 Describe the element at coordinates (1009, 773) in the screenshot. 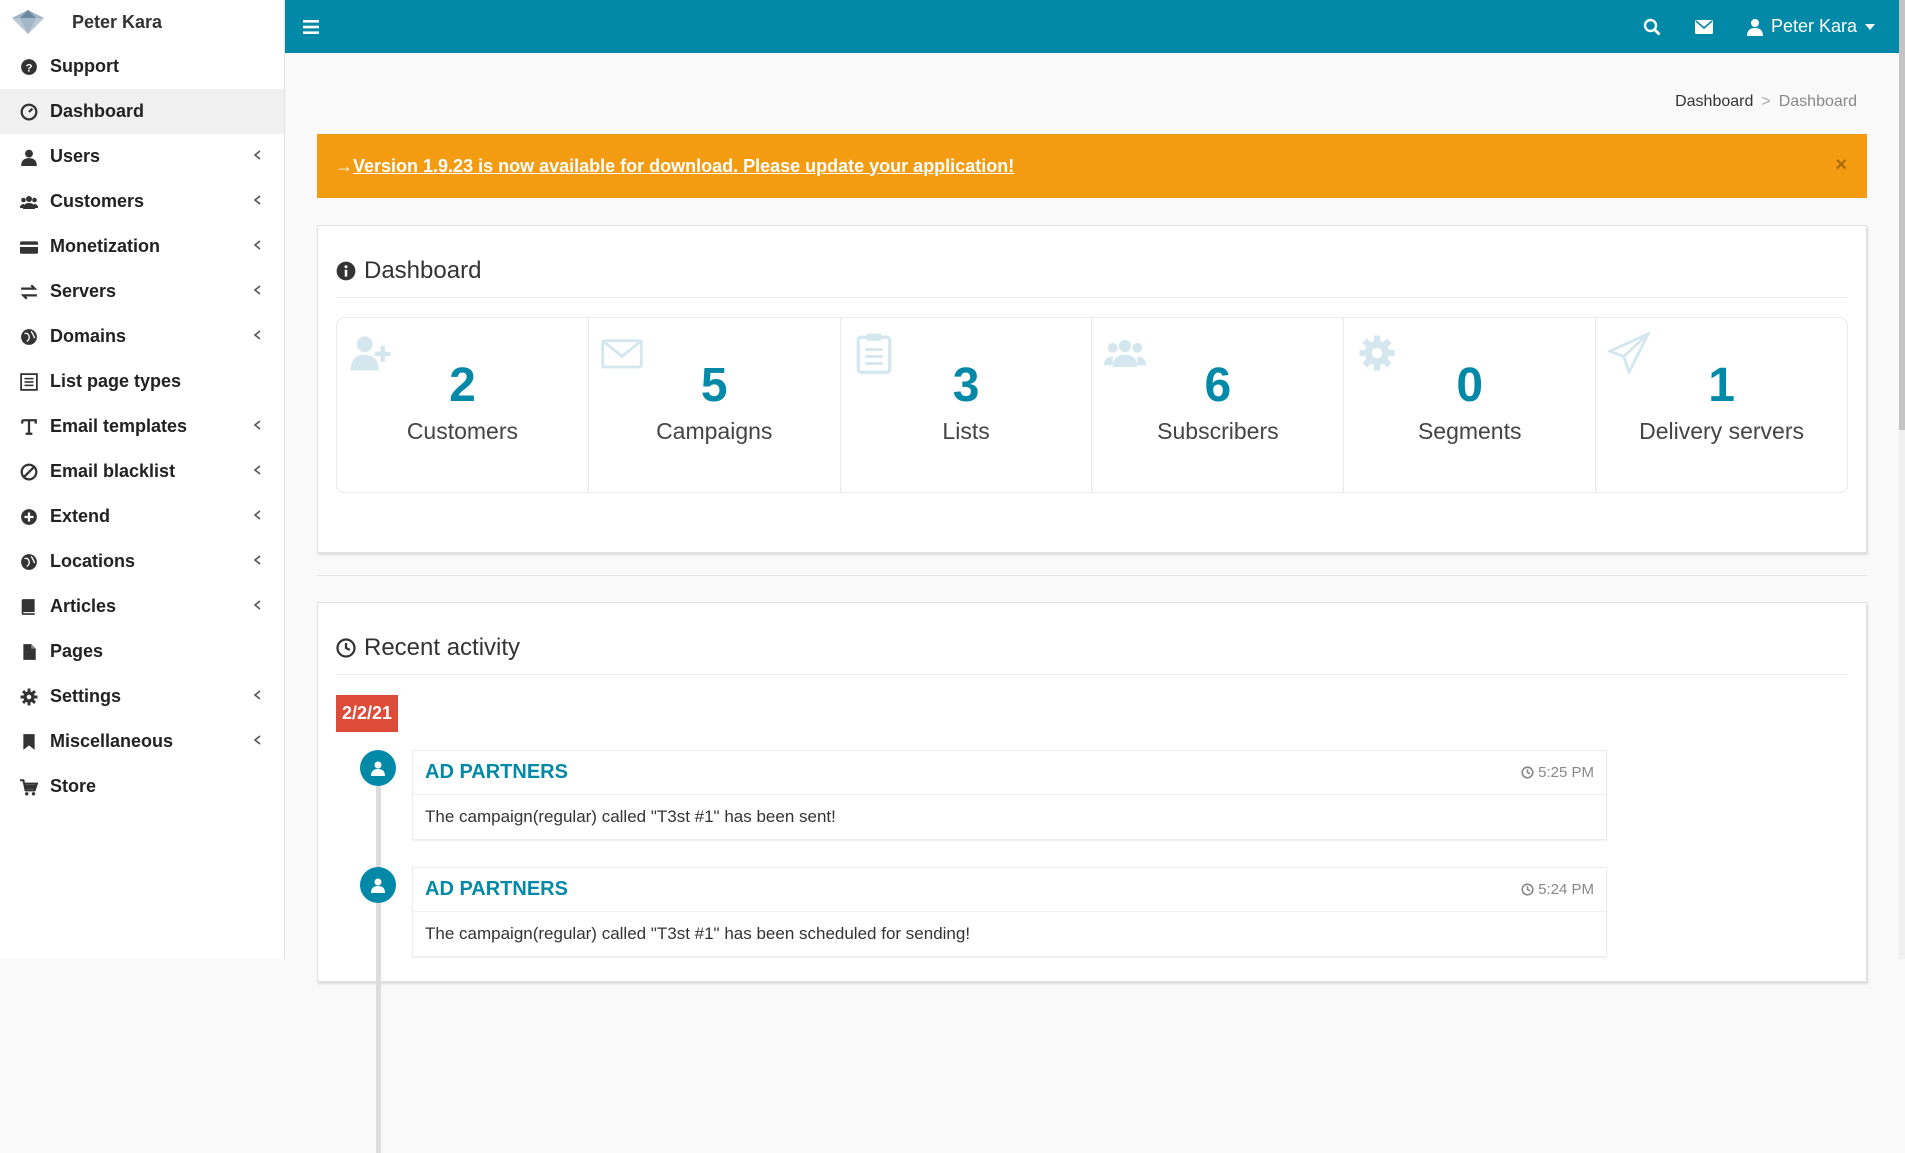

I see `timeline-header: AD PARTNERS 5:25 PM` at that location.